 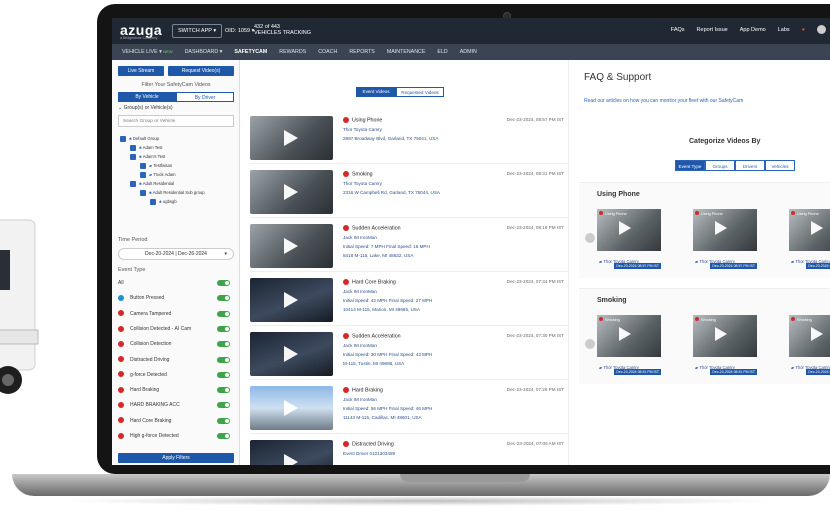 I want to click on app-demo-link: App Demo, so click(x=753, y=30).